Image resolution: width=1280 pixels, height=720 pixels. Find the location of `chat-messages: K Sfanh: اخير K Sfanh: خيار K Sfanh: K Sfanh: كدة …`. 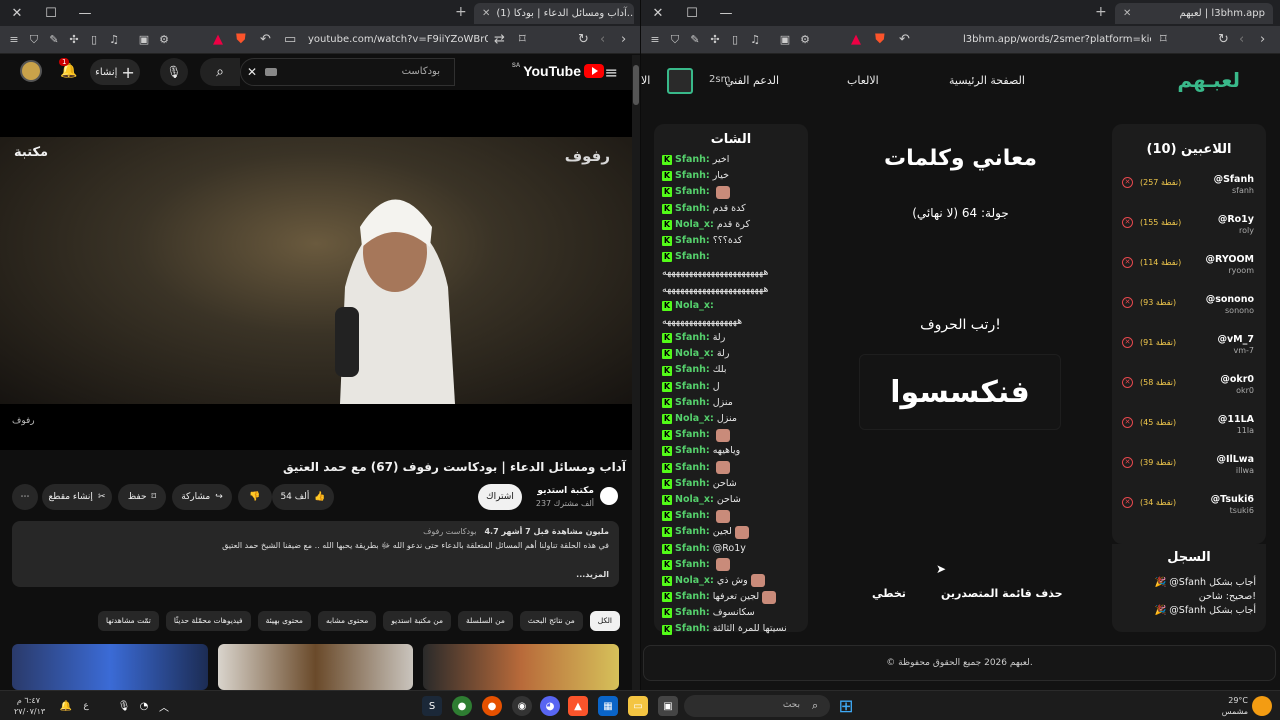

chat-messages: K Sfanh: اخير K Sfanh: خيار K Sfanh: K Sfanh: كدة … is located at coordinates (734, 395).